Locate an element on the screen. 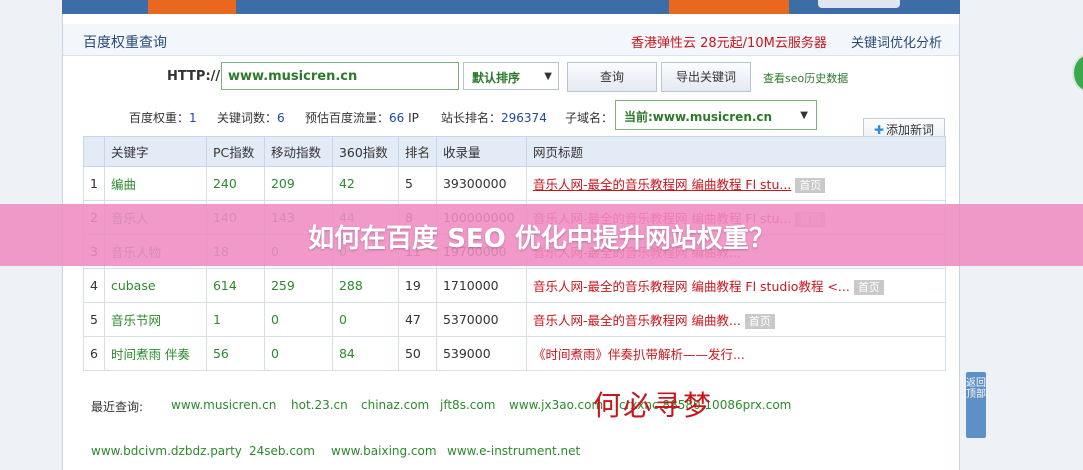 The height and width of the screenshot is (470, 1083). 360-index-value: 0 is located at coordinates (365, 319).